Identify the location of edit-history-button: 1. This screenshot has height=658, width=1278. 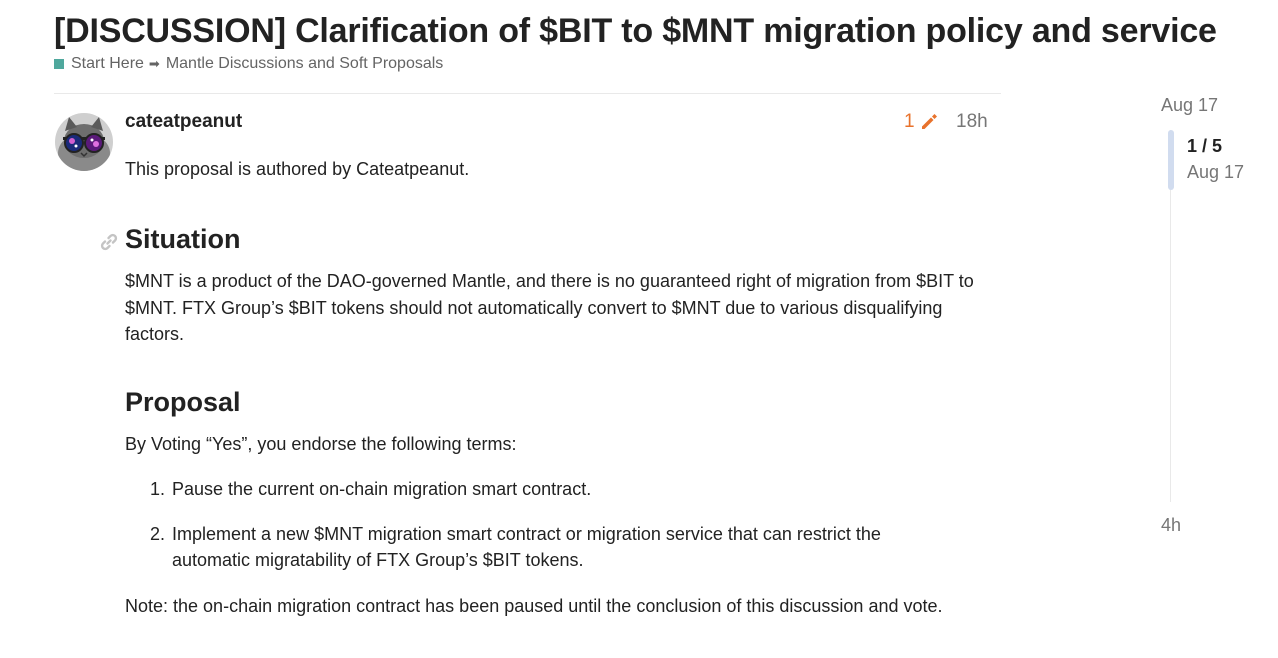
(921, 122).